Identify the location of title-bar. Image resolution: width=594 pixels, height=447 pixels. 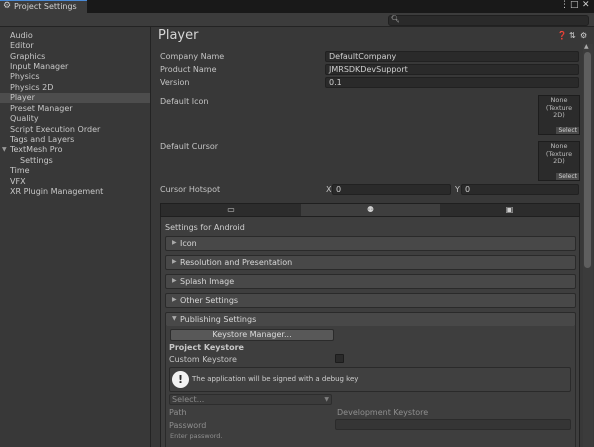
(297, 6).